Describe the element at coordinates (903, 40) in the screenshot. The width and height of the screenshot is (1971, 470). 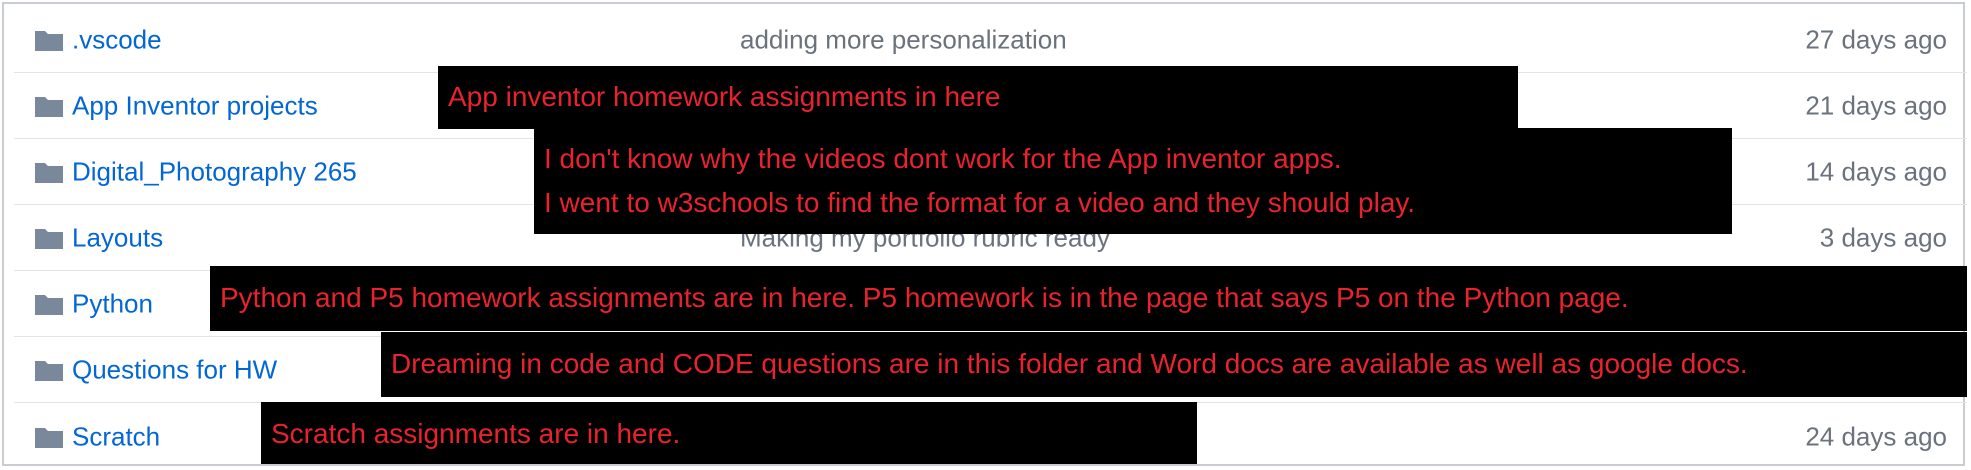
I see `commit-message: adding more personalization` at that location.